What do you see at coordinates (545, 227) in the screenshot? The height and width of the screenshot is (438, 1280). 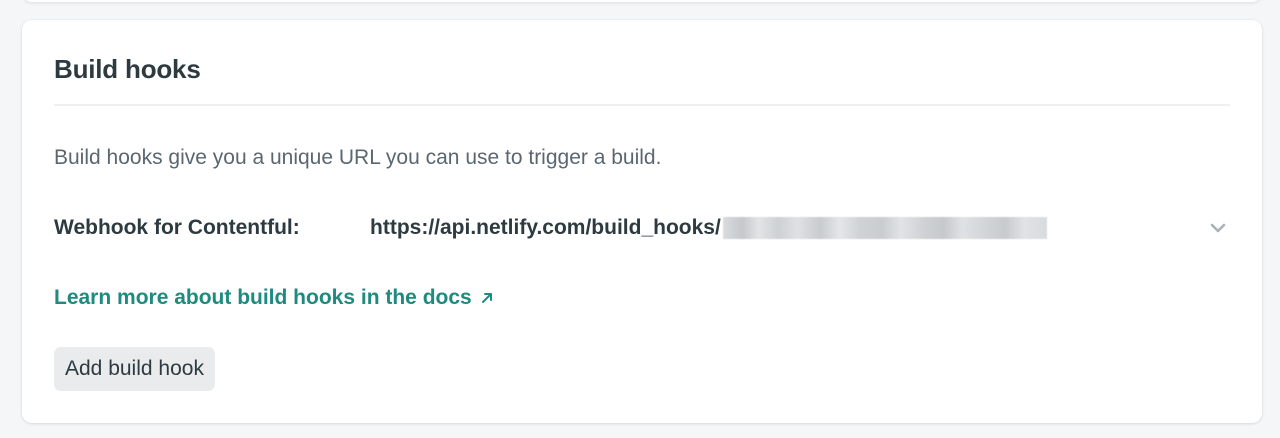 I see `hook-url-prefix: https://api.netlify.com/build_hooks/` at bounding box center [545, 227].